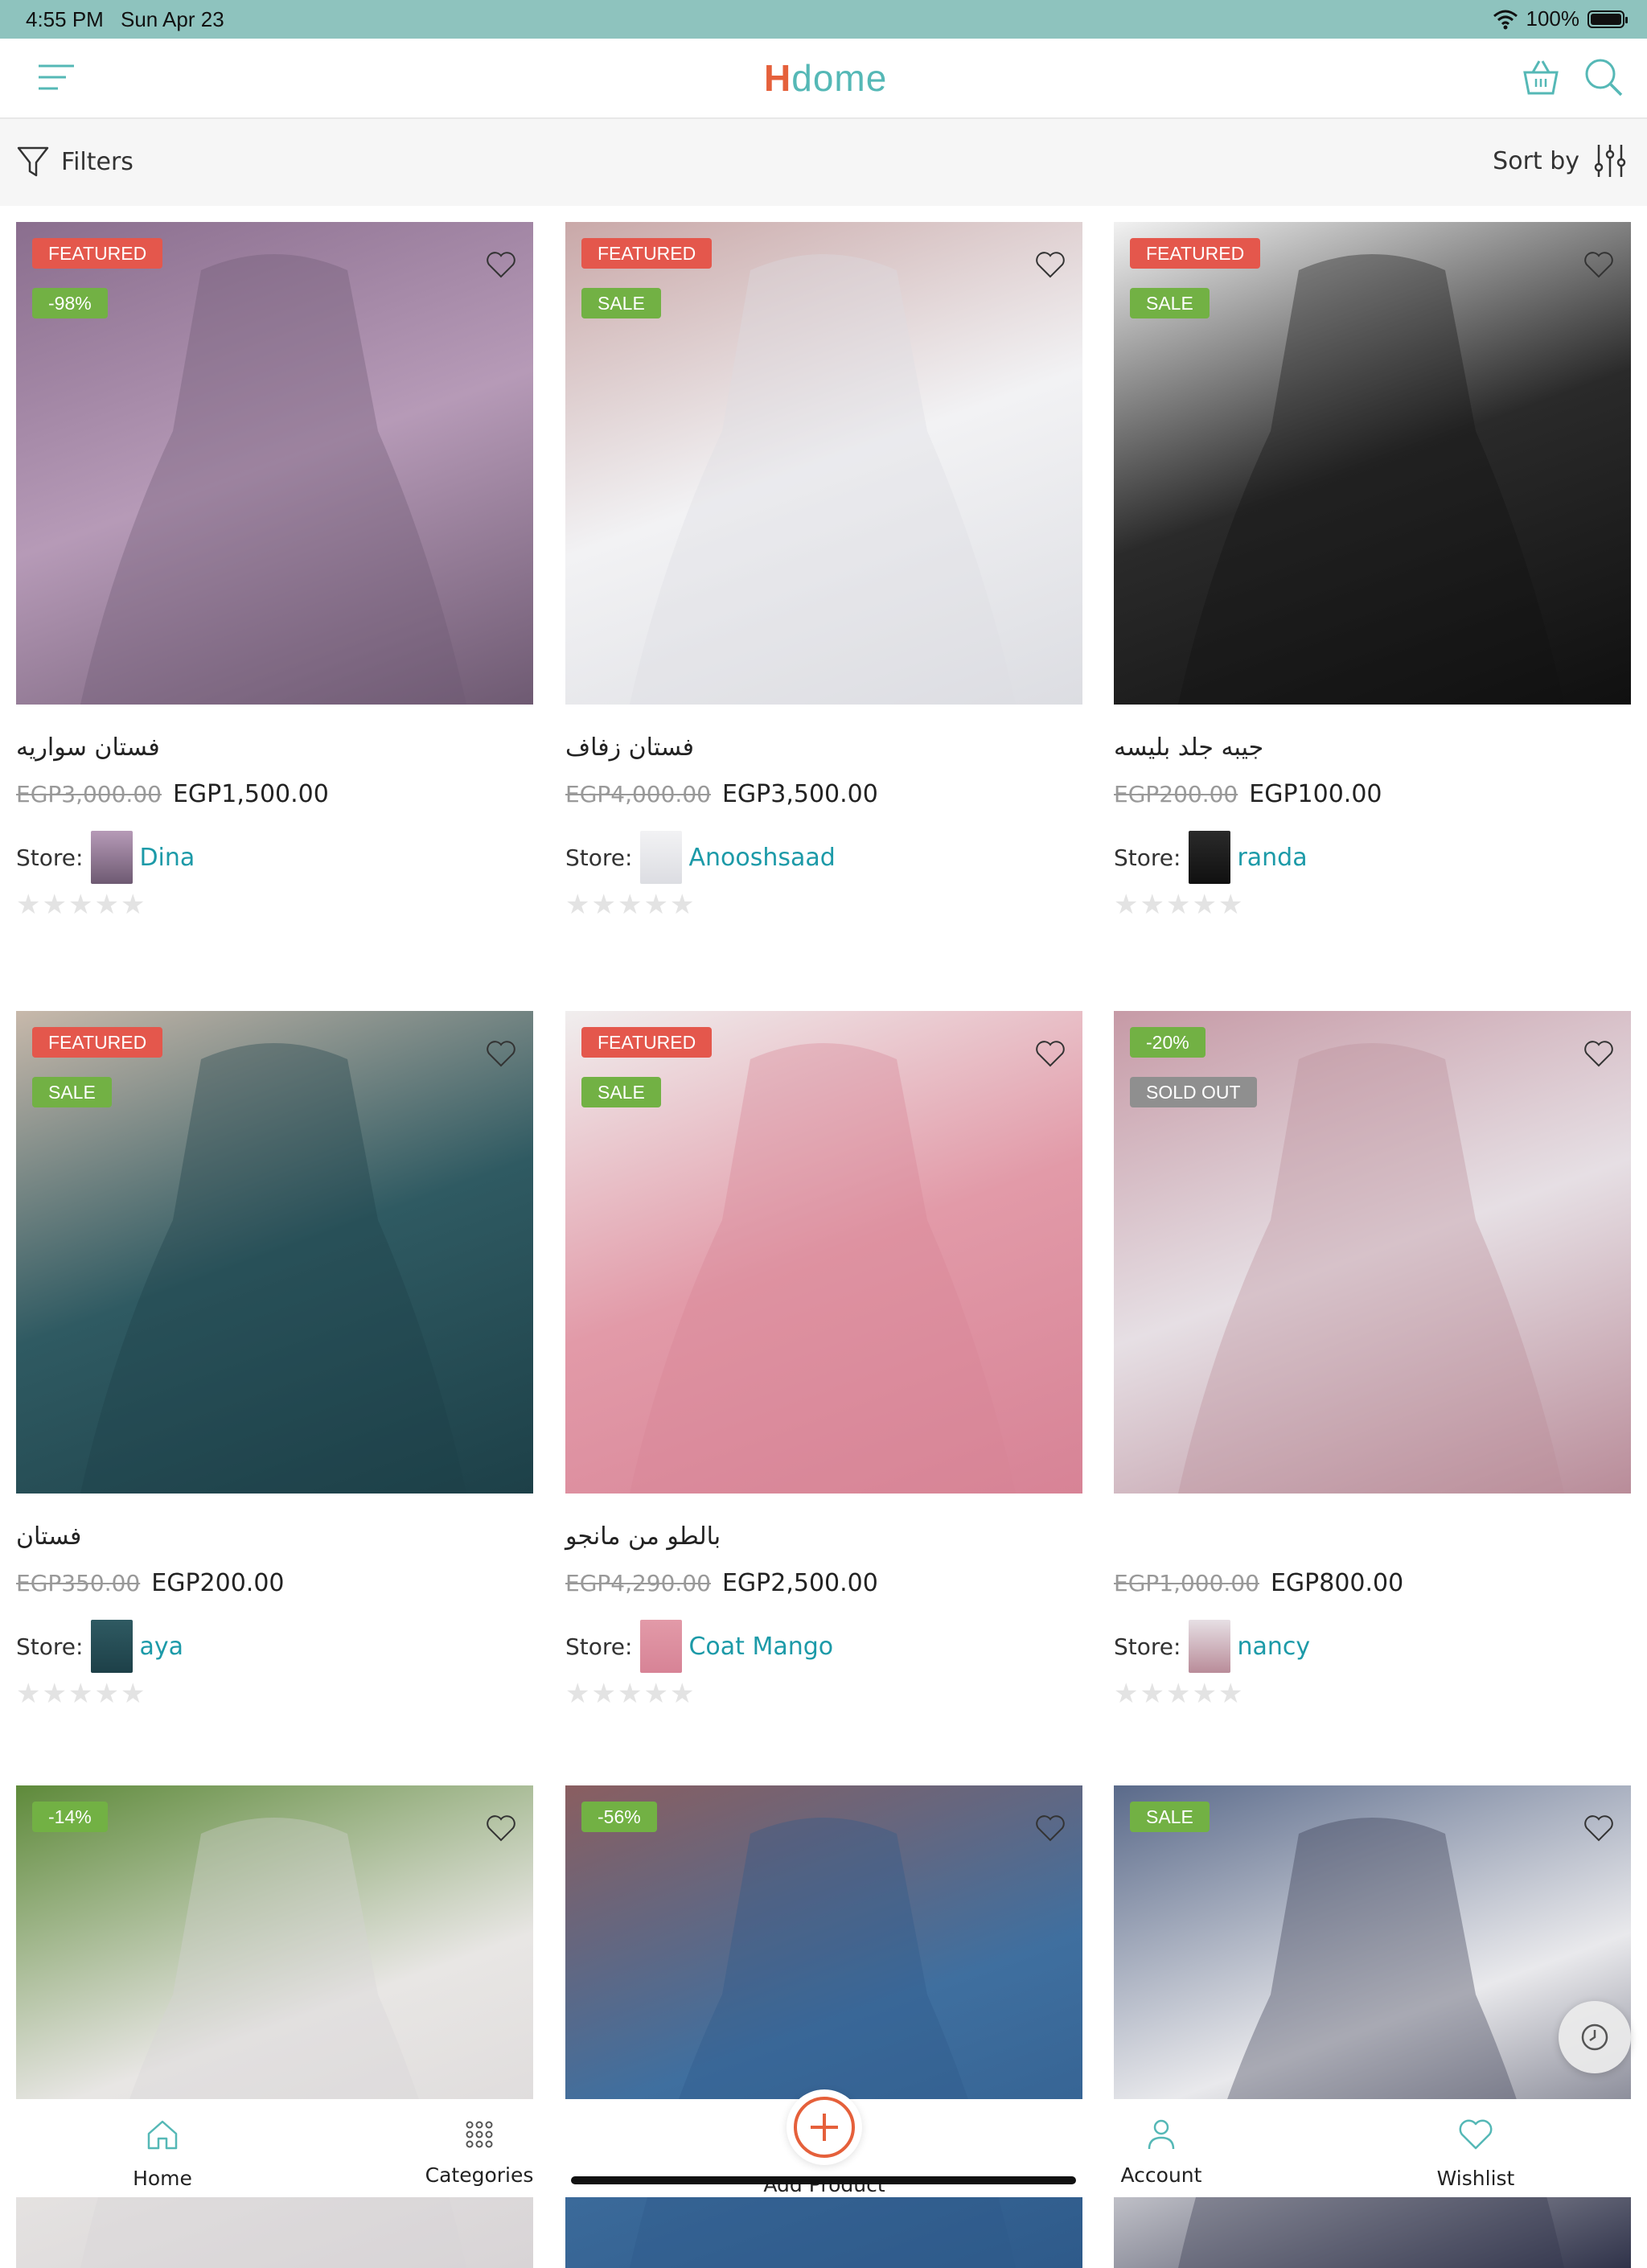 This screenshot has height=2268, width=1647. I want to click on plus-icon, so click(825, 2128).